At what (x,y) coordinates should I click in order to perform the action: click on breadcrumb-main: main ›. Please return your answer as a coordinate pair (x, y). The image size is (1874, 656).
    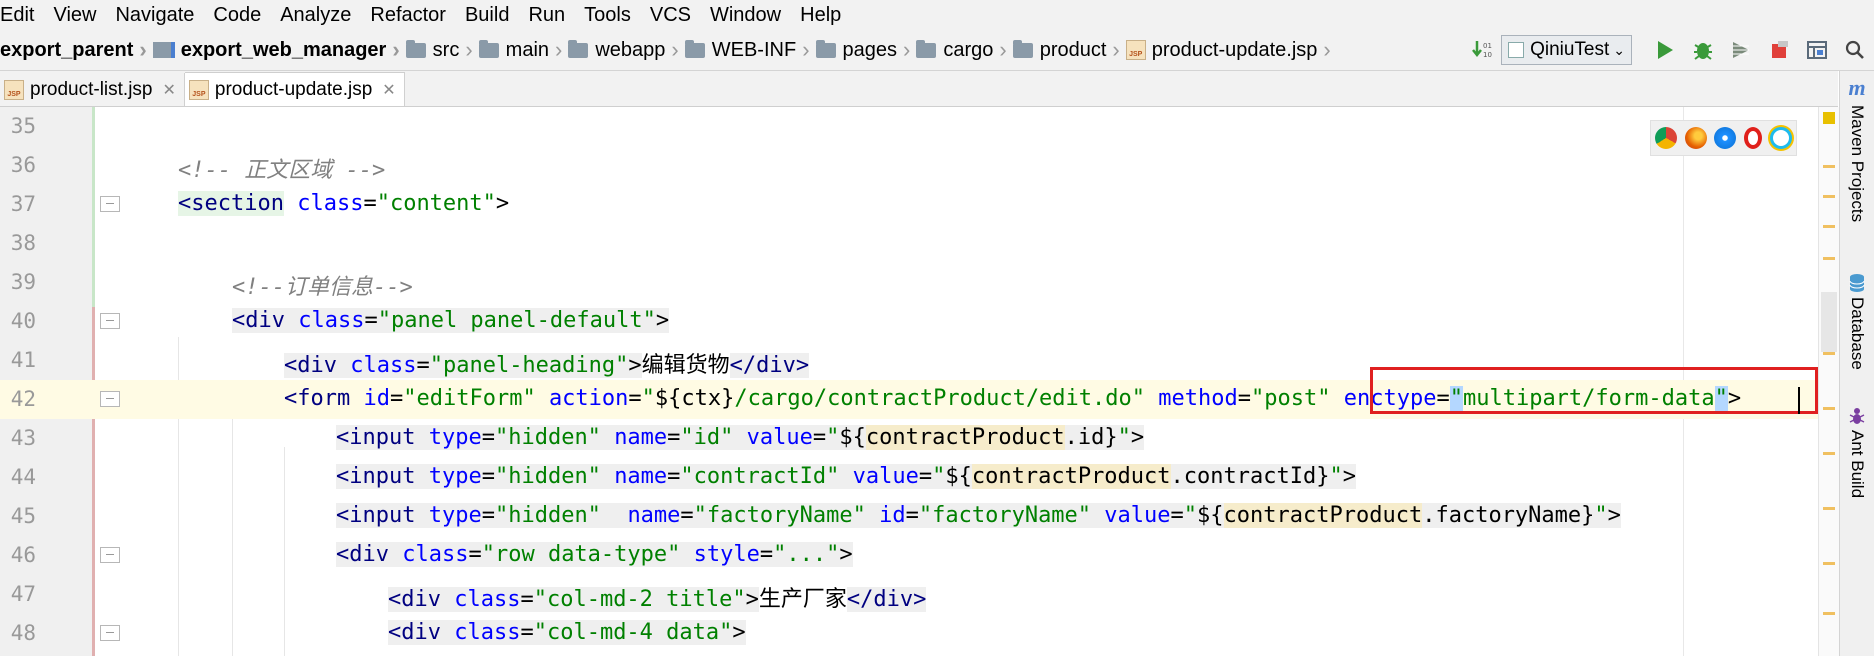
    Looking at the image, I should click on (523, 50).